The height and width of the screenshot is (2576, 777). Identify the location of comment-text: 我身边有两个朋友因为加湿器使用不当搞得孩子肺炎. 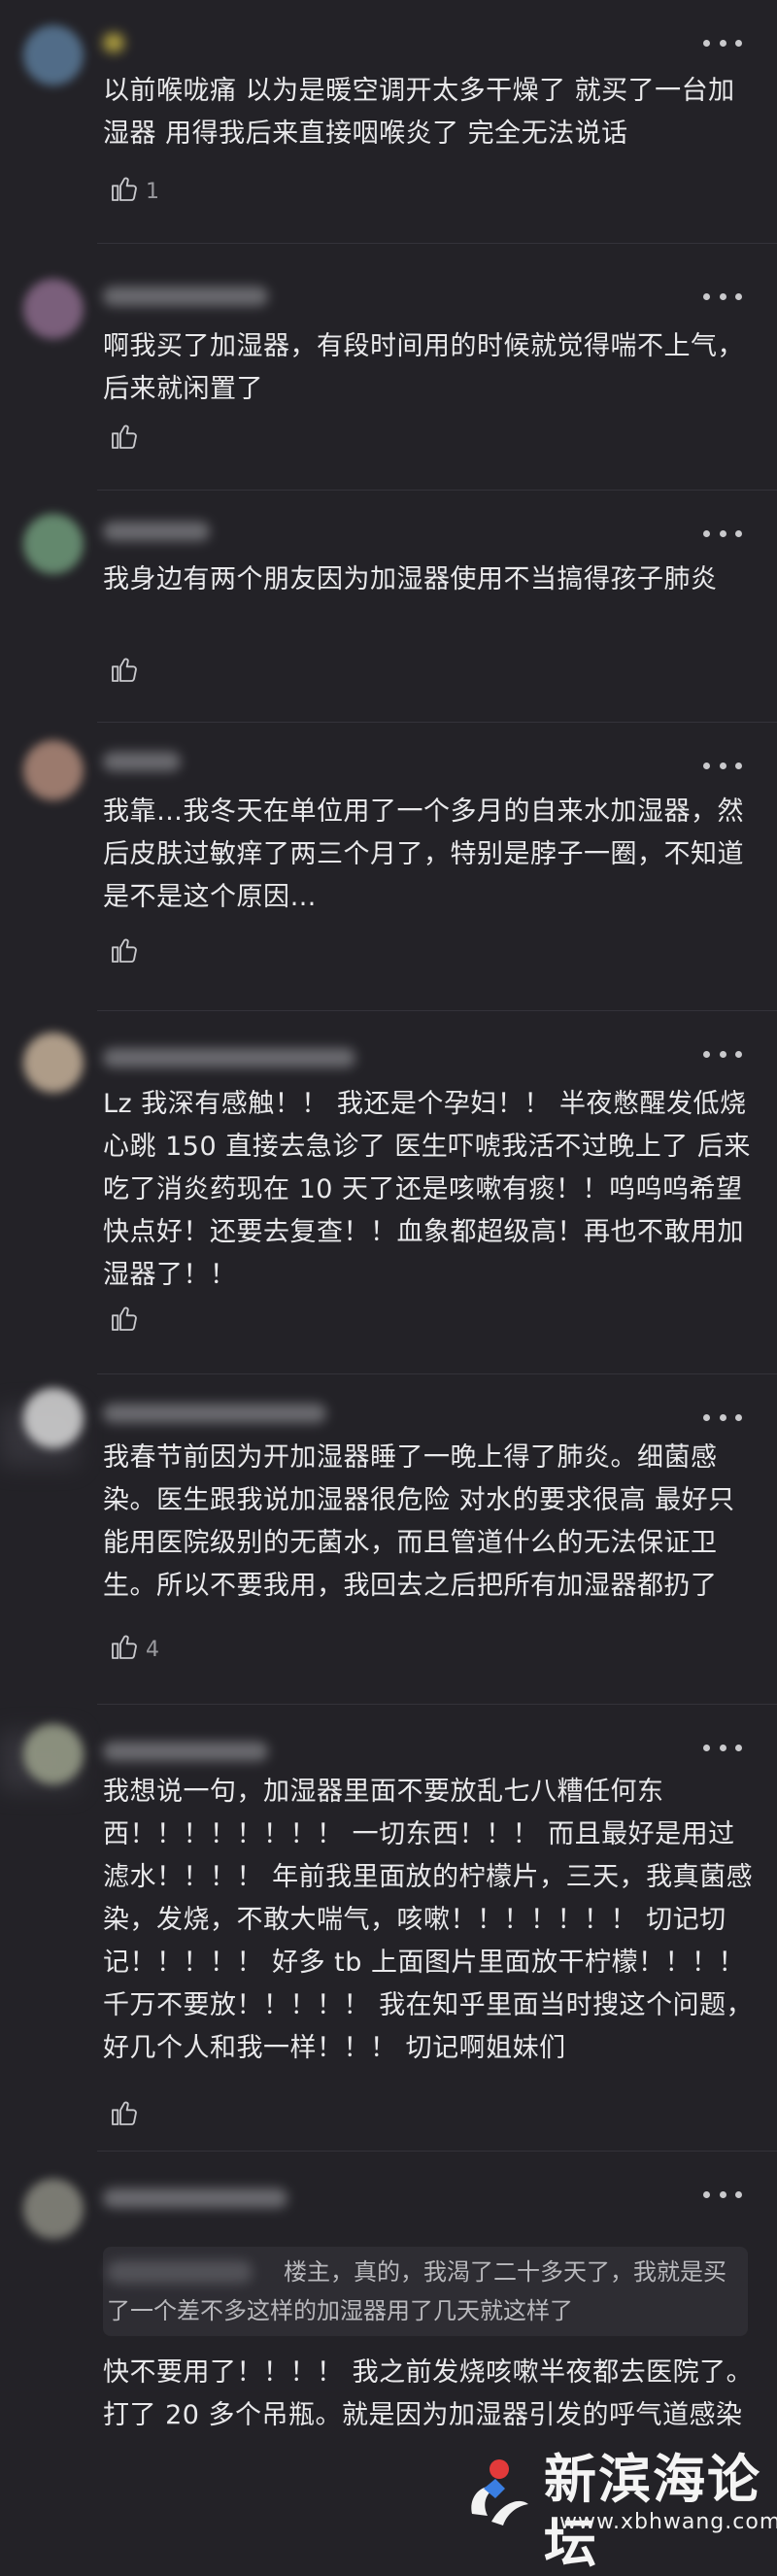
(410, 579).